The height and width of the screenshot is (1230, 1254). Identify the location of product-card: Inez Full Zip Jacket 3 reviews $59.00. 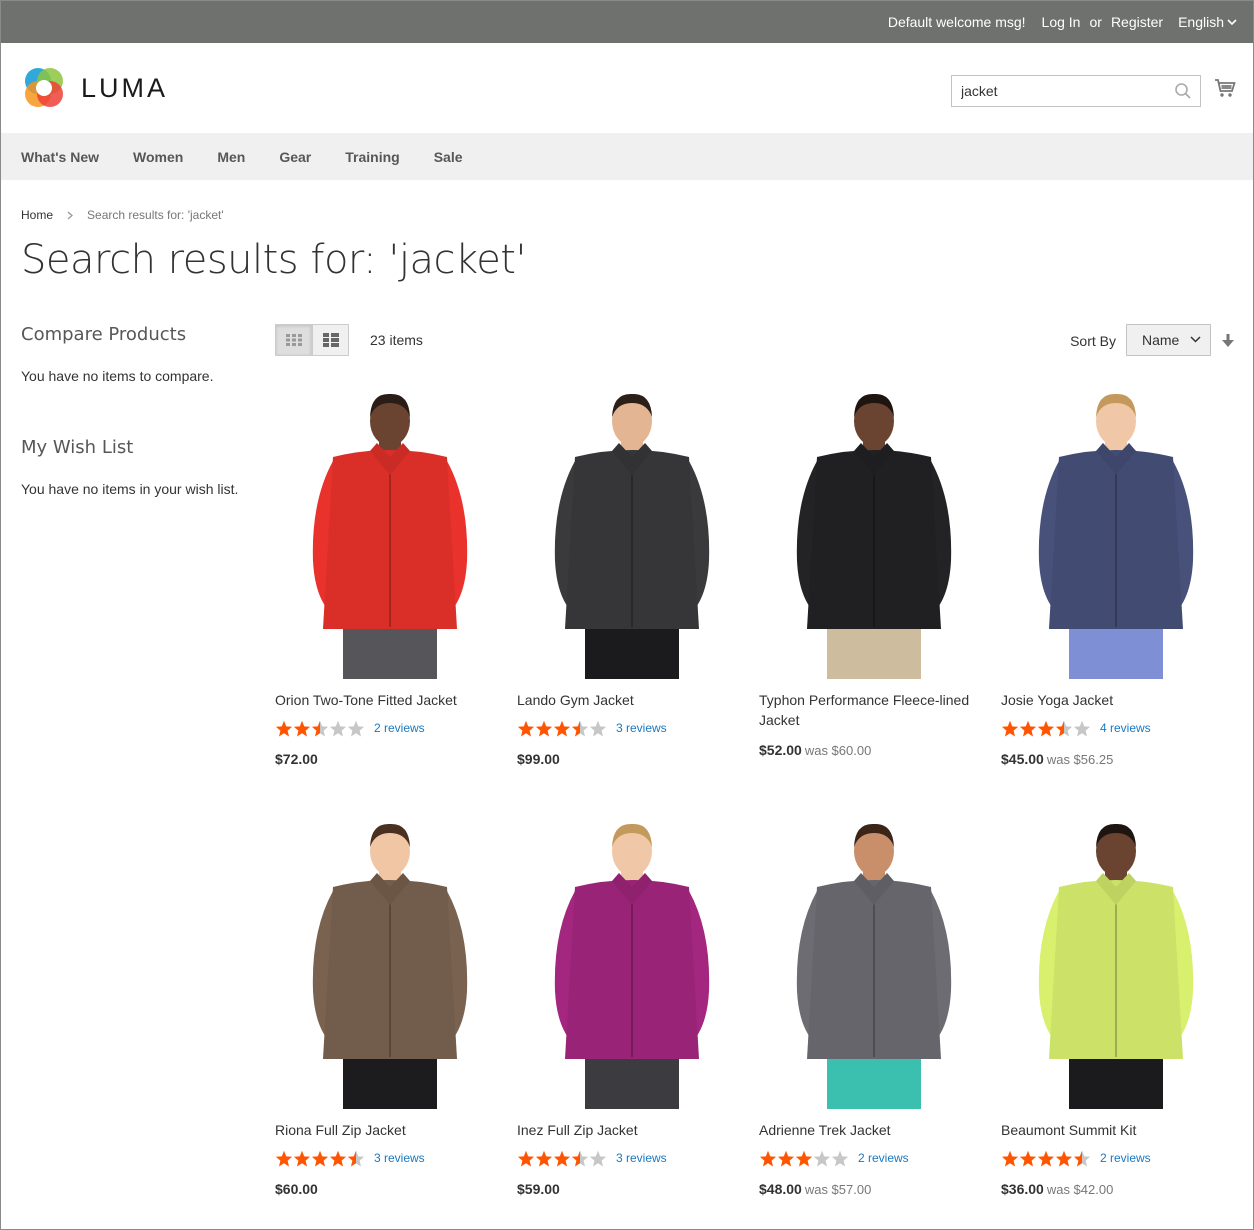
(632, 1009).